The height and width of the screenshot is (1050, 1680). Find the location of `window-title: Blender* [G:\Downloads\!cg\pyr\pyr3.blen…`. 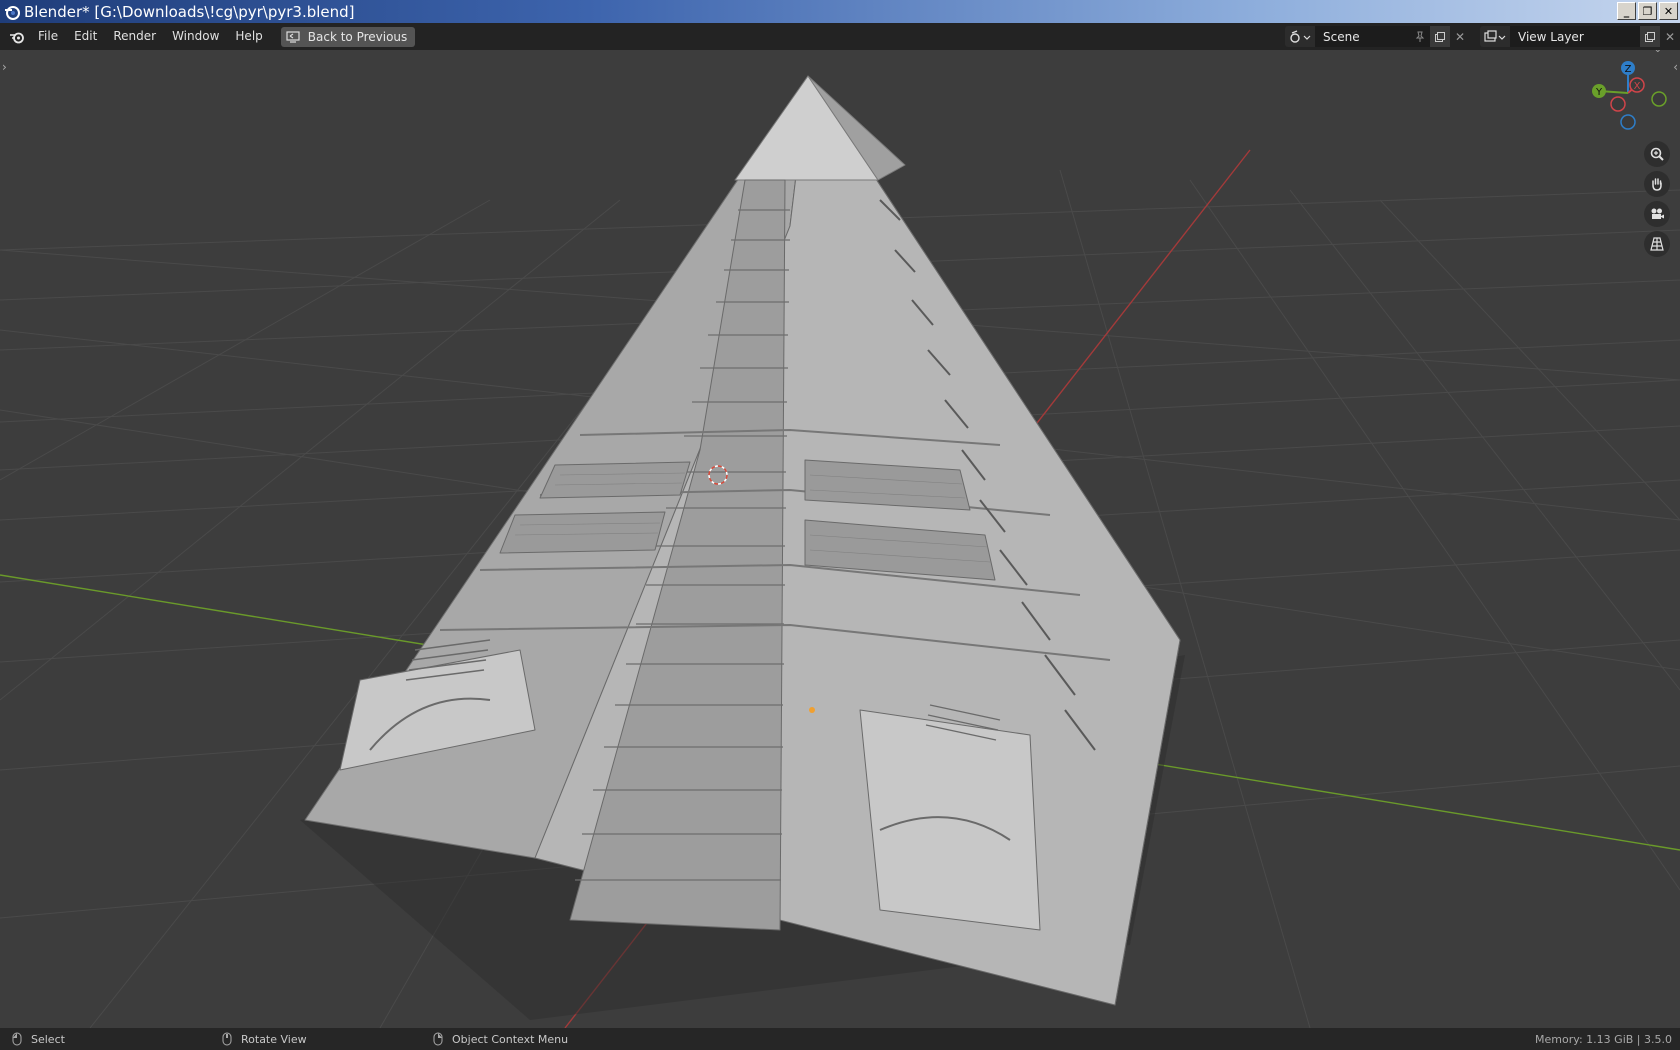

window-title: Blender* [G:\Downloads\!cg\pyr\pyr3.blen… is located at coordinates (189, 11).